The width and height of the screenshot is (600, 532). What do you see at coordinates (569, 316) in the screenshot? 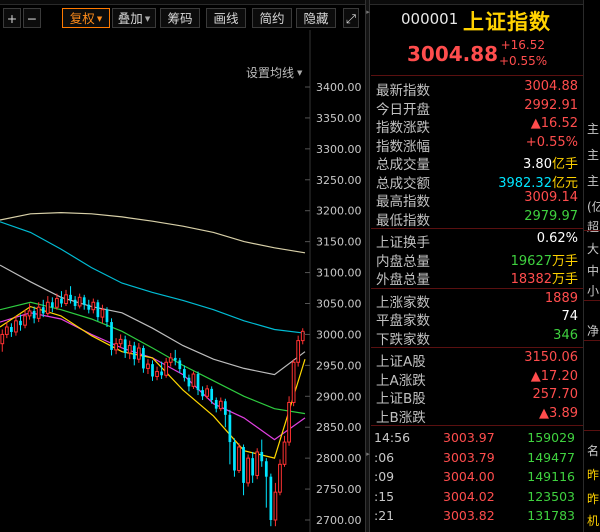
I see `stat-number: 74` at bounding box center [569, 316].